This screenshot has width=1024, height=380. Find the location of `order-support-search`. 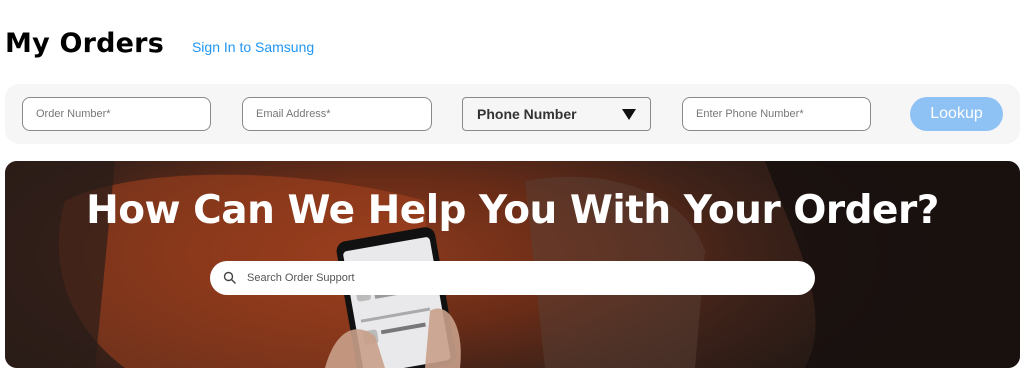

order-support-search is located at coordinates (512, 278).